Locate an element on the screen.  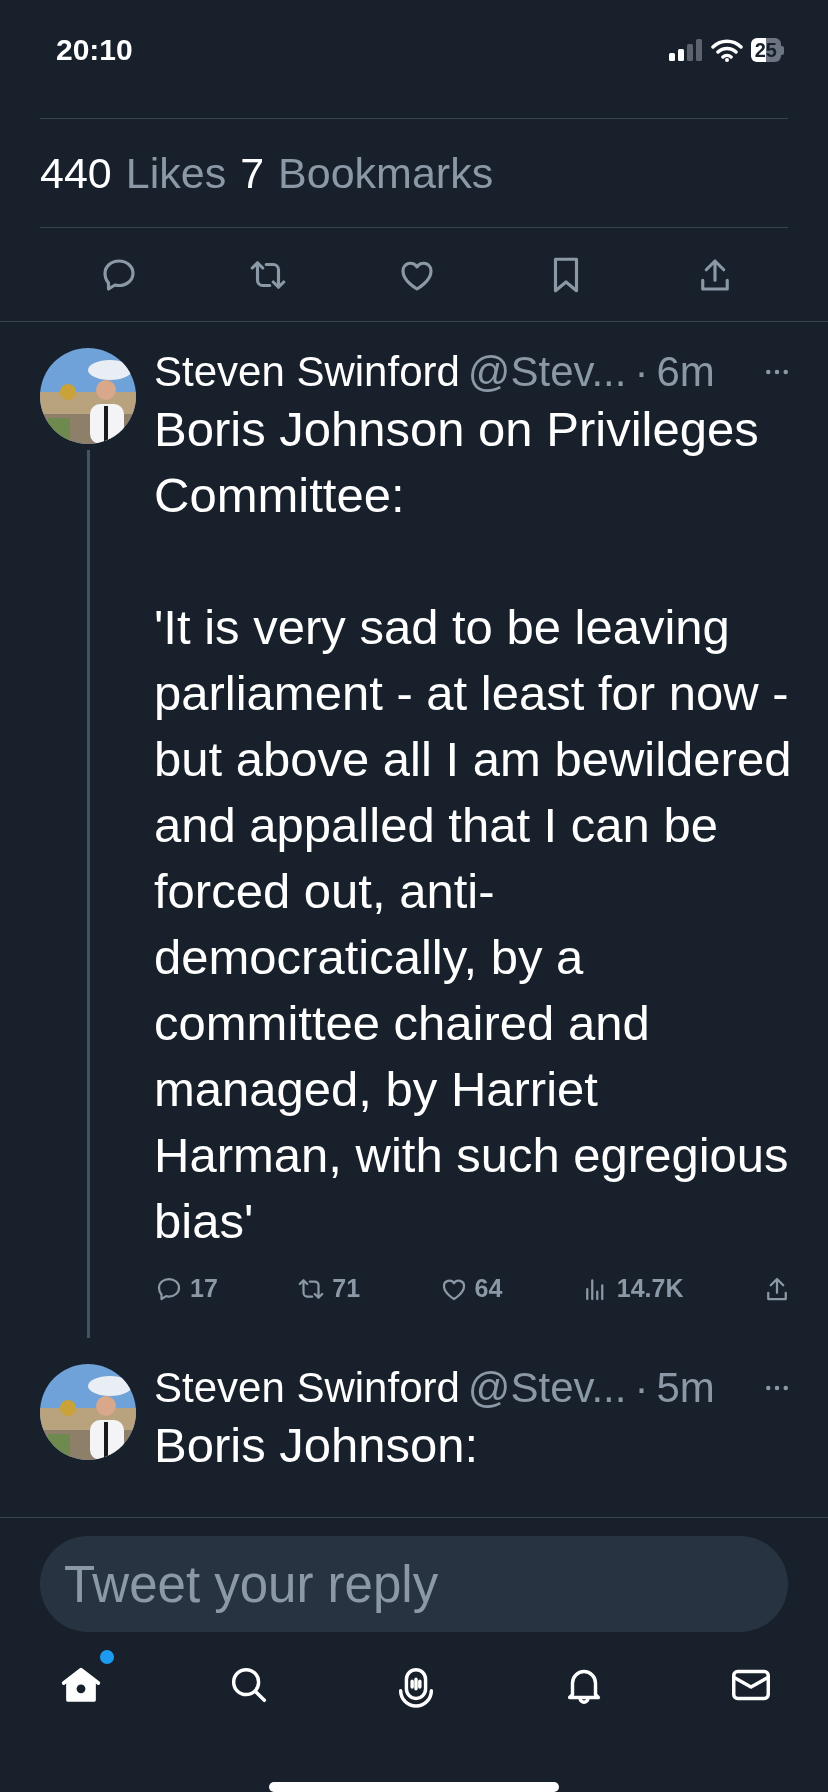
tweet-time: 6m is located at coordinates (685, 372).